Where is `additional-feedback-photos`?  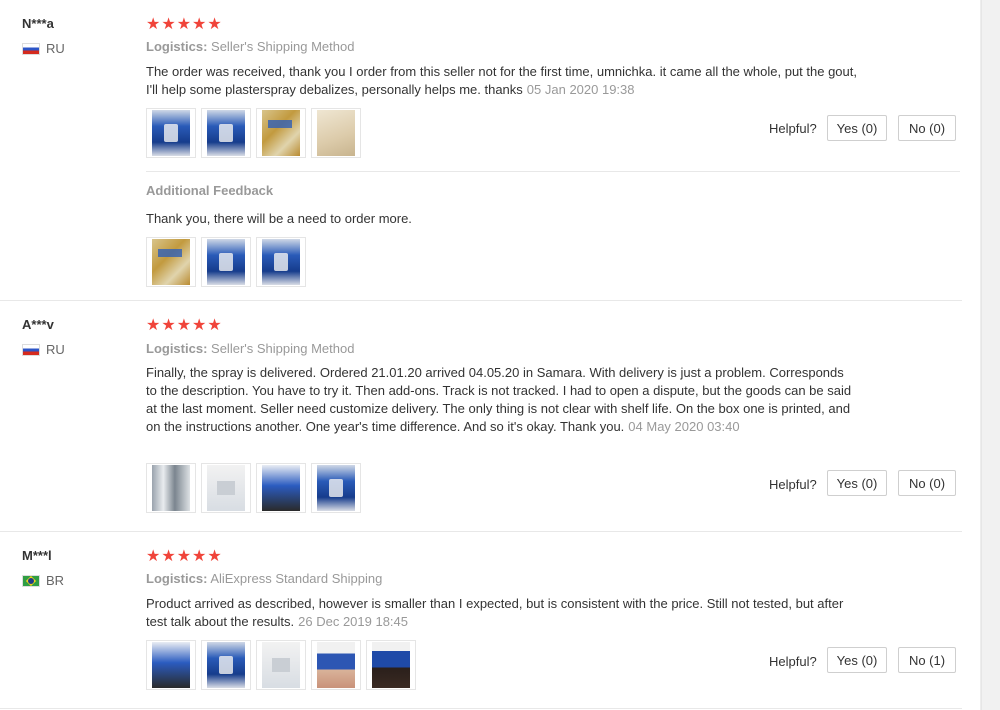
additional-feedback-photos is located at coordinates (226, 262).